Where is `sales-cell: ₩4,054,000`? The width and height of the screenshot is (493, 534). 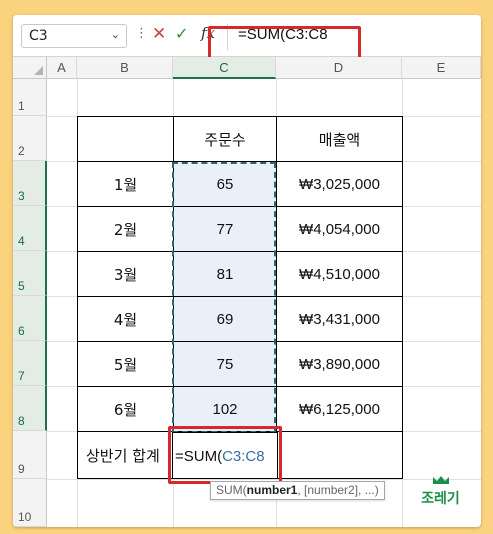
sales-cell: ₩4,054,000 is located at coordinates (339, 229).